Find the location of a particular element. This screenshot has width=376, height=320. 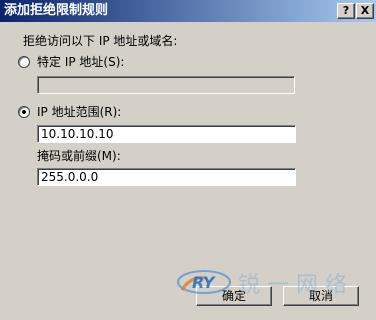

ip-range-input: 10.10.10.10 is located at coordinates (166, 134).